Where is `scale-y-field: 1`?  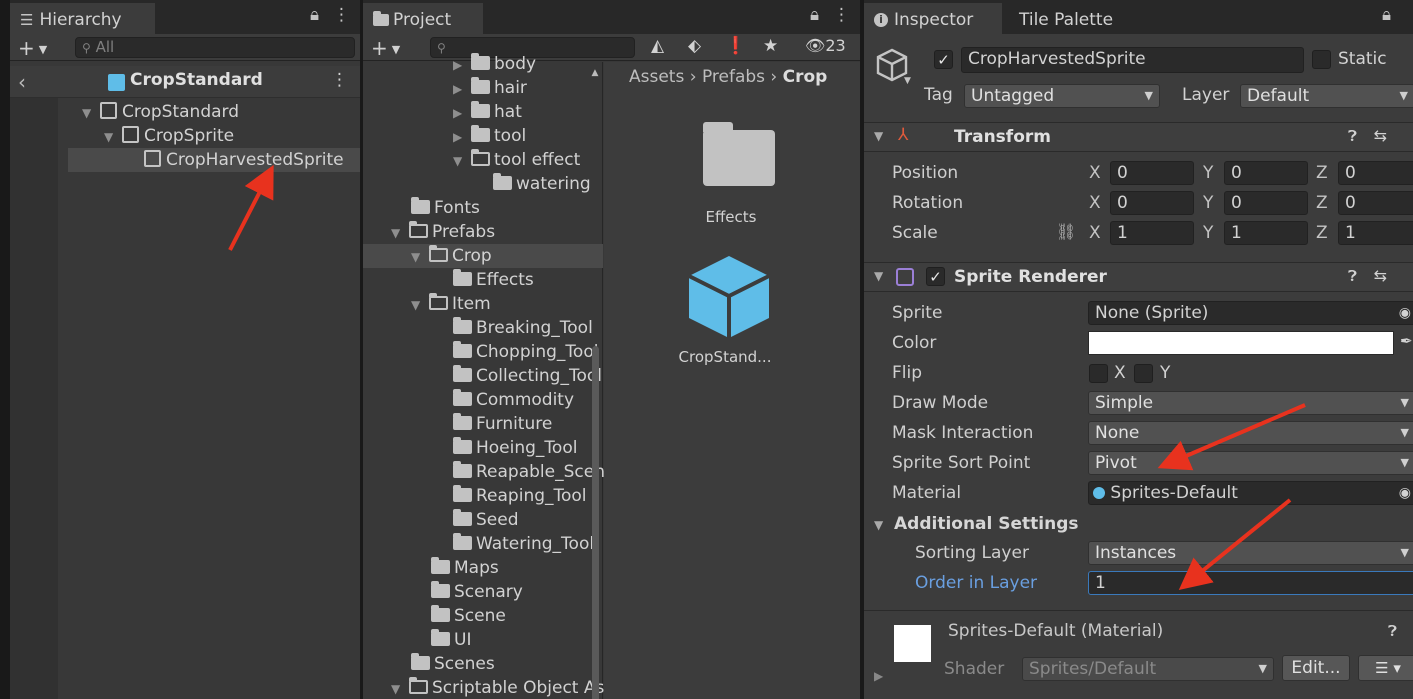
scale-y-field: 1 is located at coordinates (1266, 233).